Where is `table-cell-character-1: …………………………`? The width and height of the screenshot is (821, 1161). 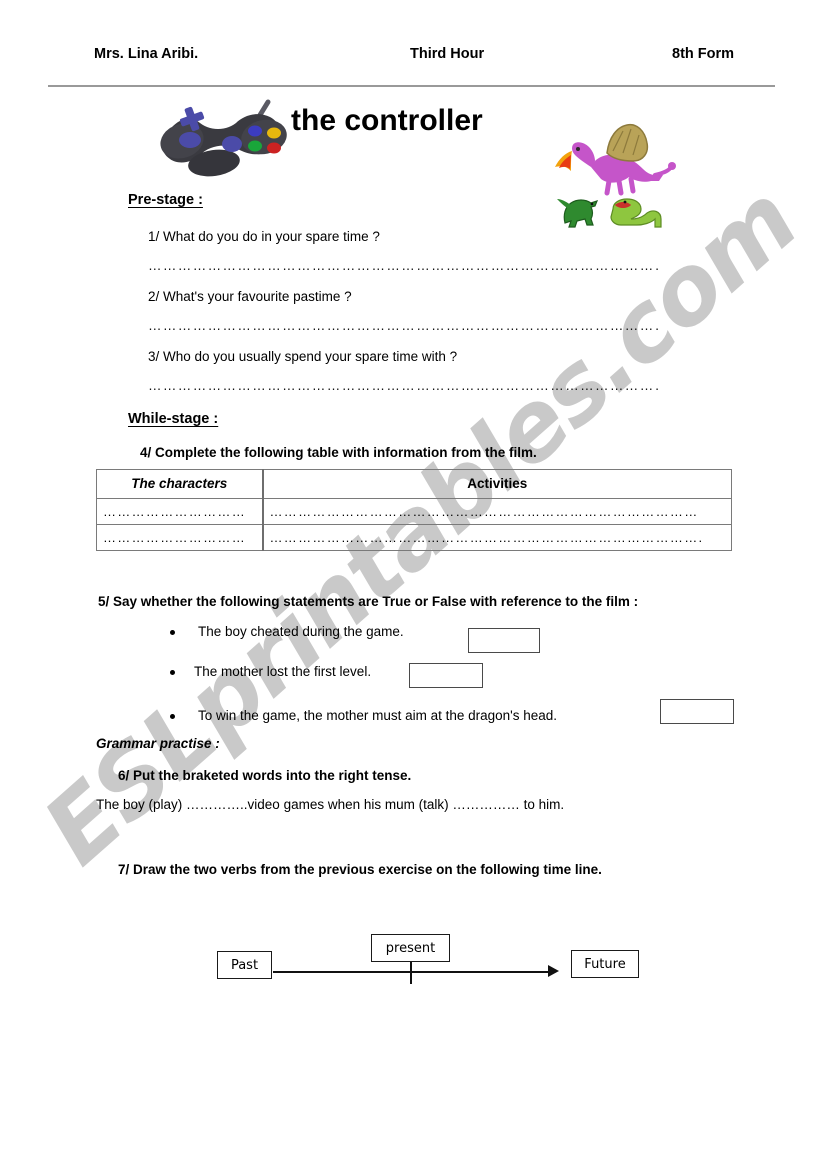
table-cell-character-1: ………………………… is located at coordinates (180, 511).